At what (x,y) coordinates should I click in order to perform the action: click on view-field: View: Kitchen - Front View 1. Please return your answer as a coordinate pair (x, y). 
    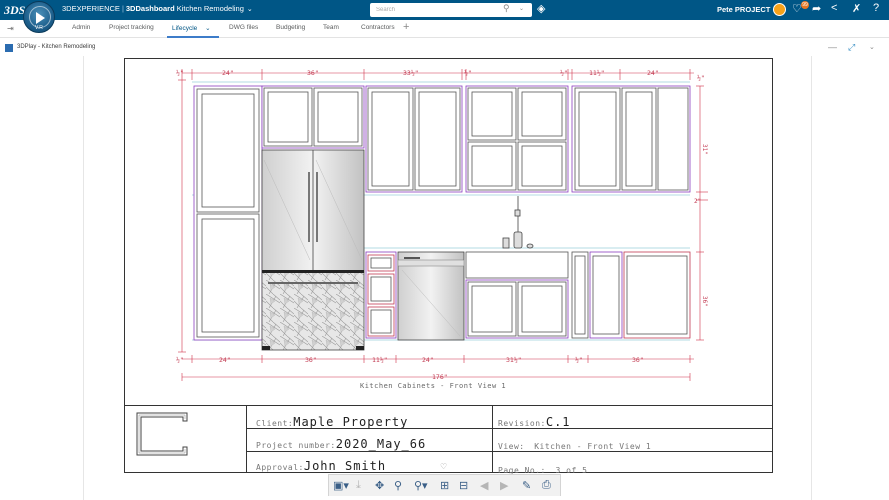
    Looking at the image, I should click on (574, 443).